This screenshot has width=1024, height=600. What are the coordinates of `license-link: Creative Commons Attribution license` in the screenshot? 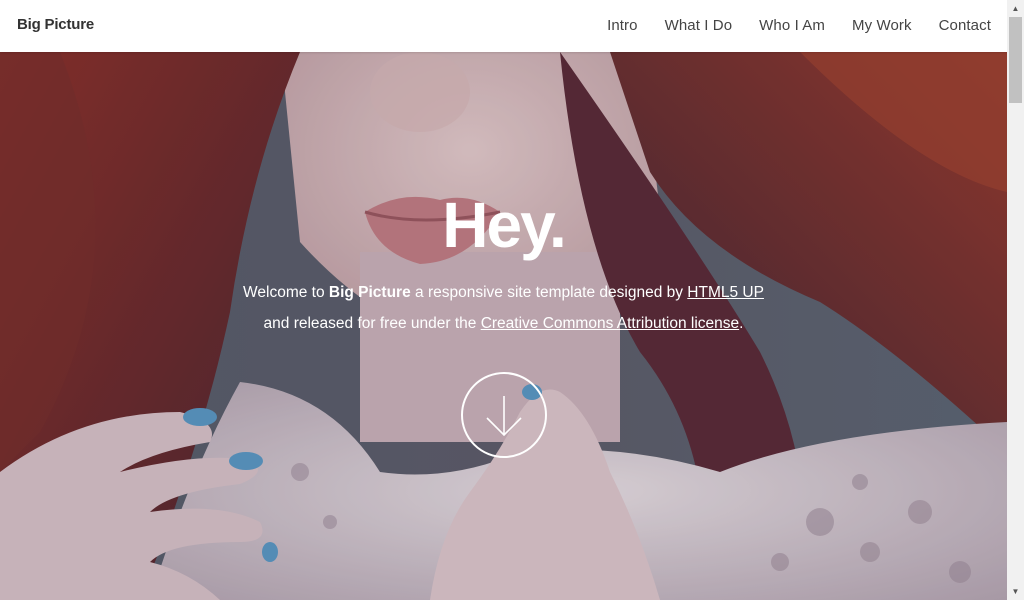 It's located at (610, 323).